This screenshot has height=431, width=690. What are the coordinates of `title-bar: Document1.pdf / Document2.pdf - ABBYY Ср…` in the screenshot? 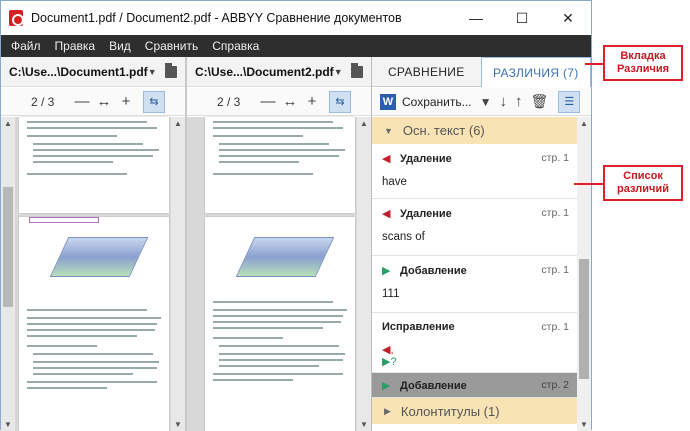 It's located at (296, 18).